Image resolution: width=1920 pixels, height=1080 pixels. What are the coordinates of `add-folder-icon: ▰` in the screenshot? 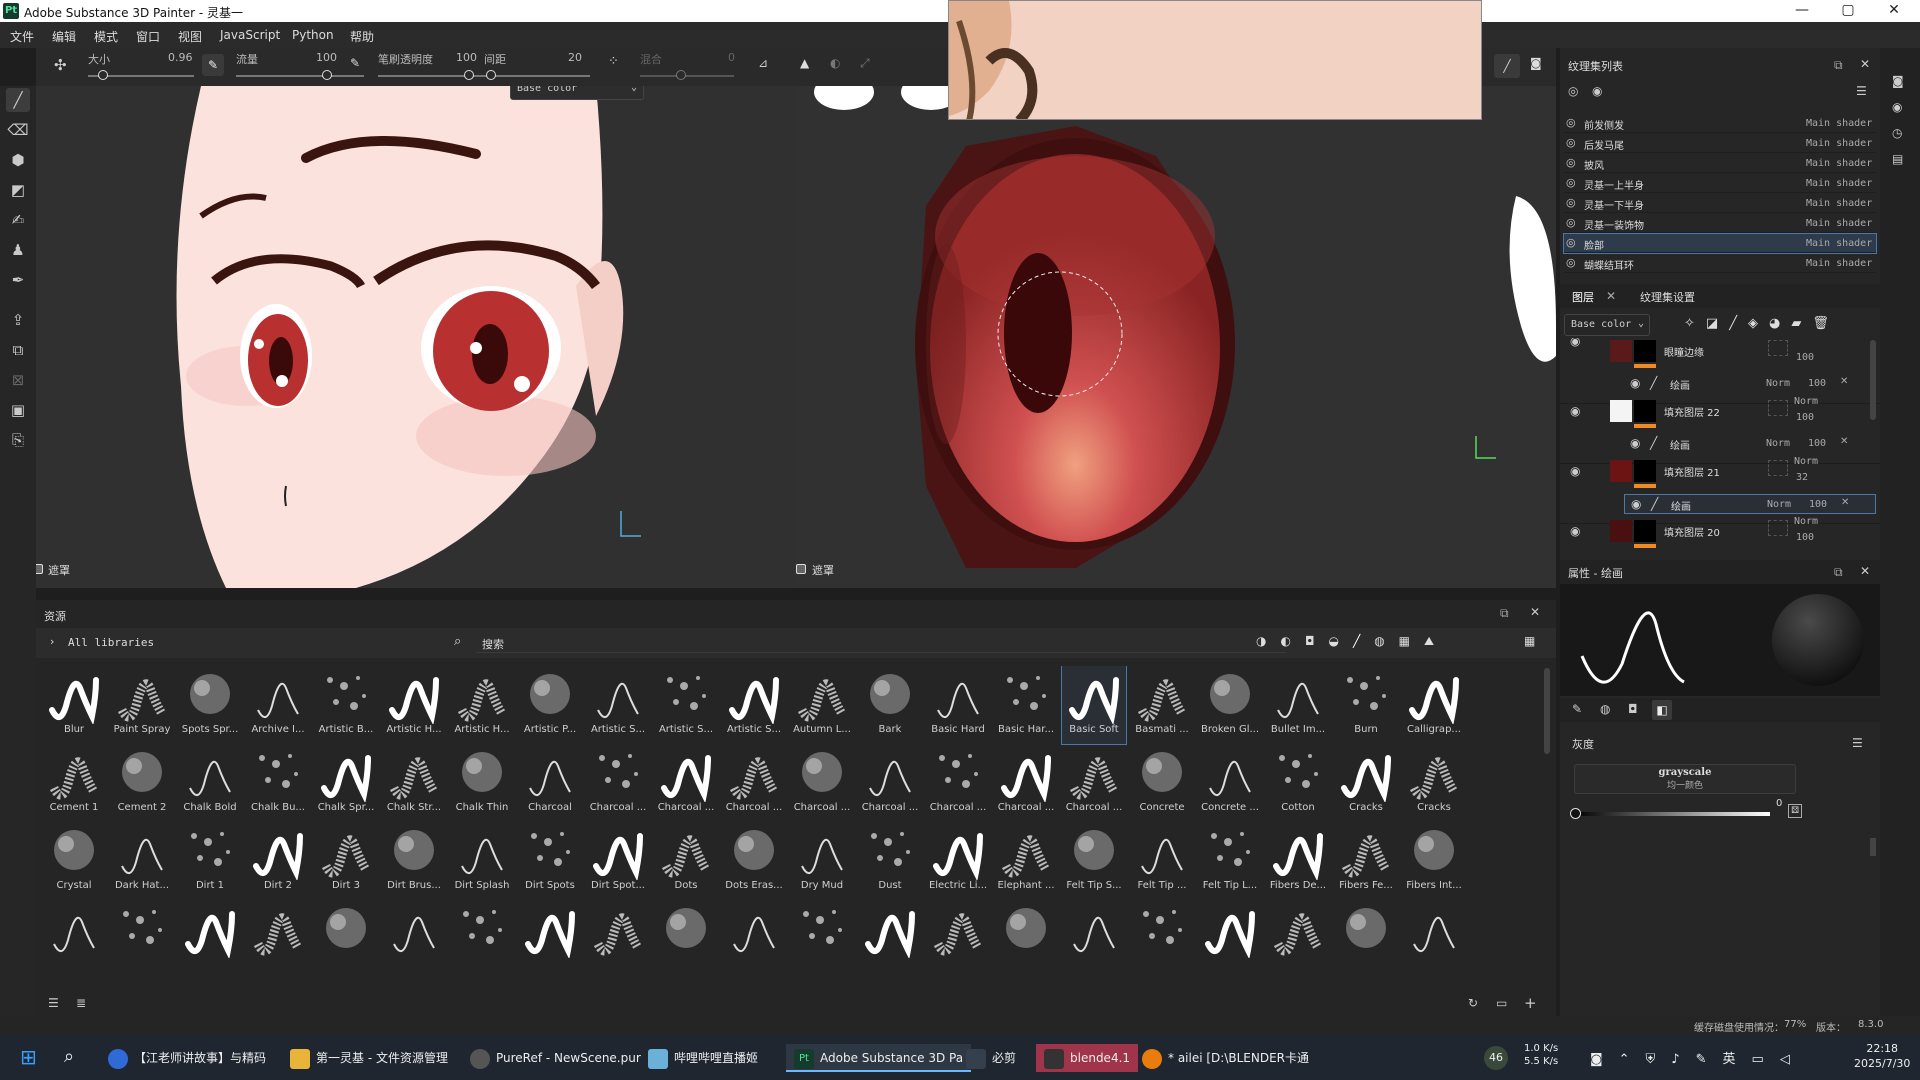 It's located at (1801, 323).